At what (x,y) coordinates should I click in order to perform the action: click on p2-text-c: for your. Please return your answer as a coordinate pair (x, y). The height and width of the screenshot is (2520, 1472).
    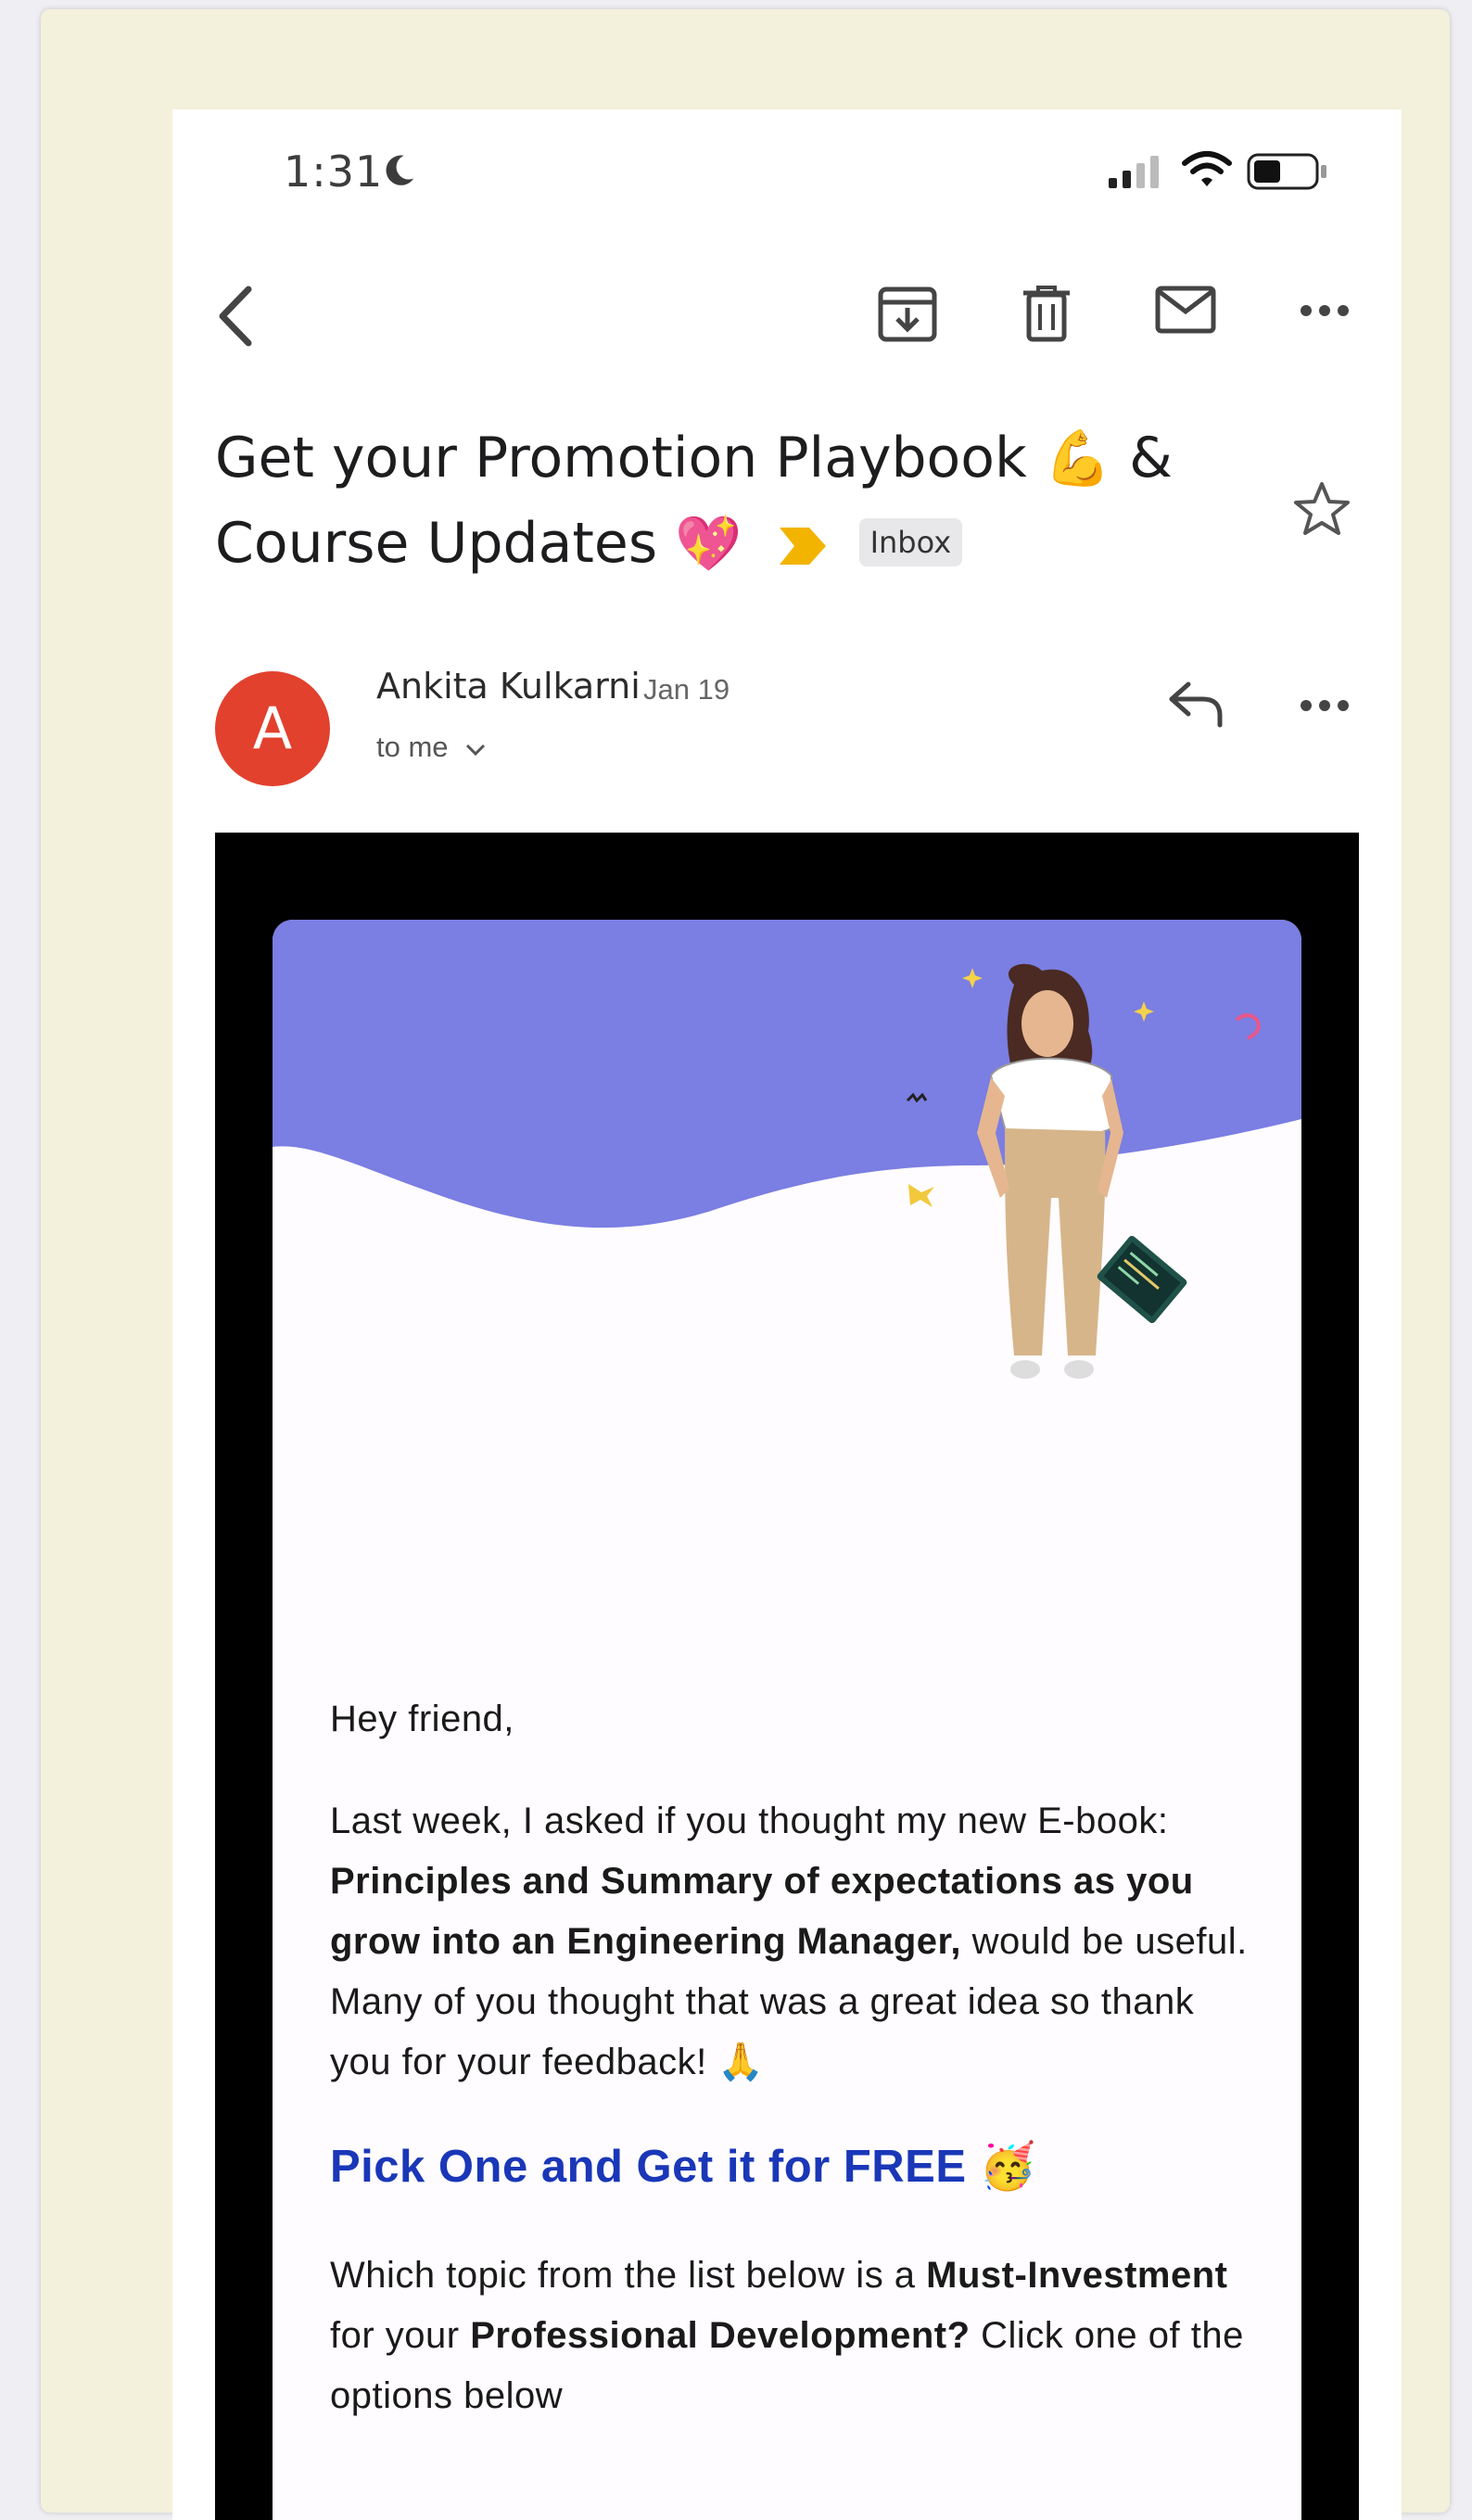
    Looking at the image, I should click on (400, 2335).